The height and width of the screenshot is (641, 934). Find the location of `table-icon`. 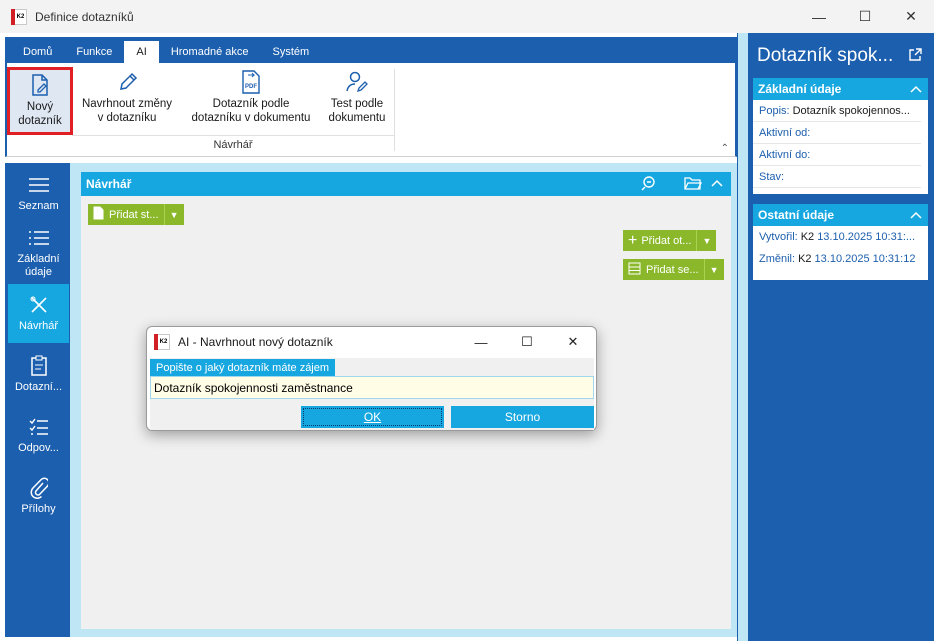

table-icon is located at coordinates (634, 270).